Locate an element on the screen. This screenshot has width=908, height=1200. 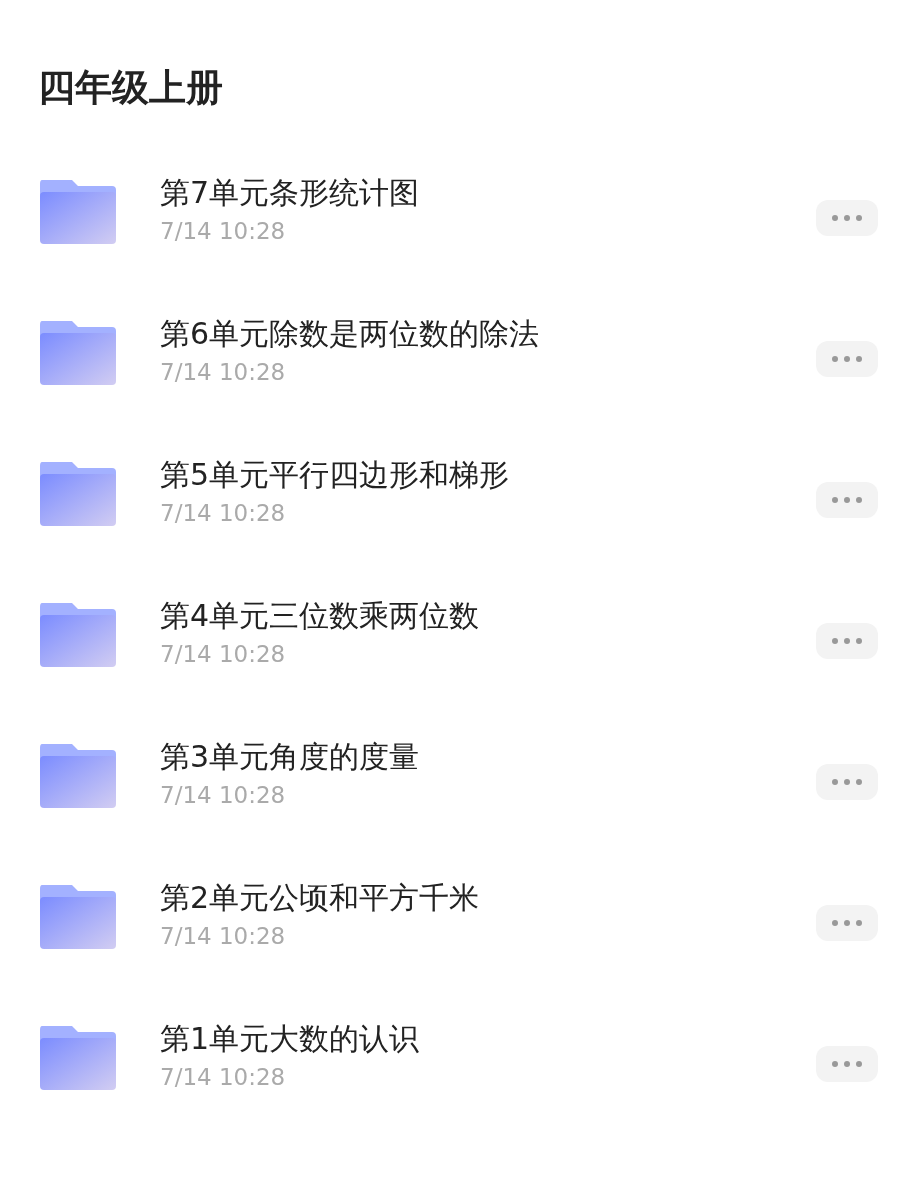
folder-name: 第3单元角度的度量 is located at coordinates (290, 756).